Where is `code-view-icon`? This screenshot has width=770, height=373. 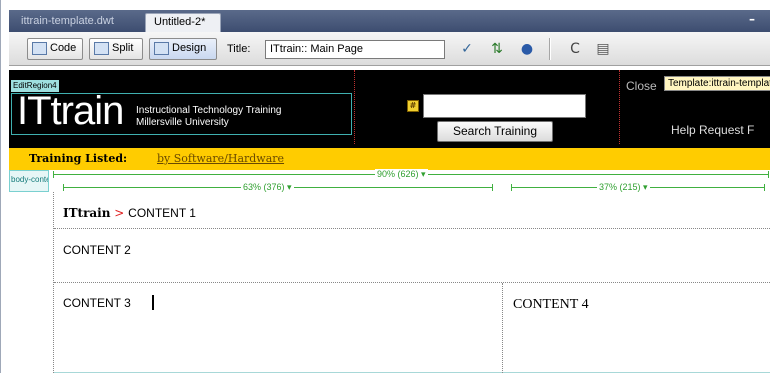 code-view-icon is located at coordinates (39, 48).